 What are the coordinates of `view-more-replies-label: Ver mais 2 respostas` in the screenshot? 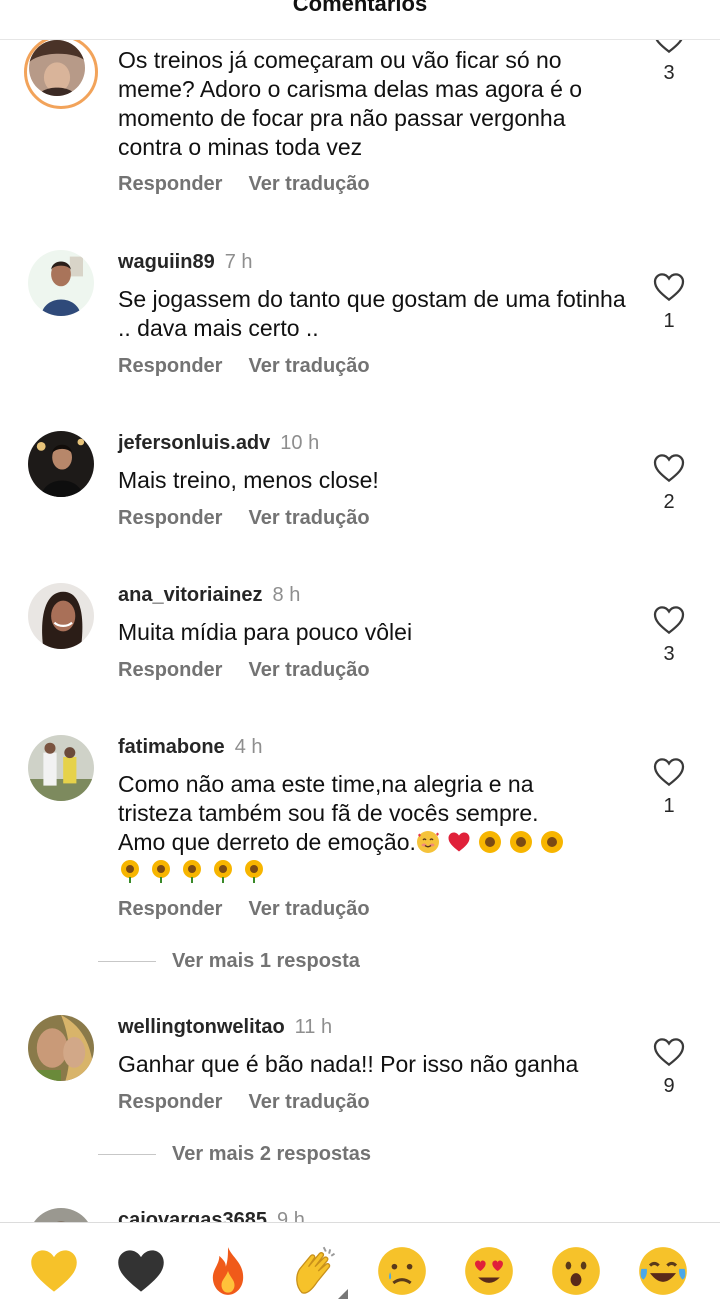 It's located at (272, 1154).